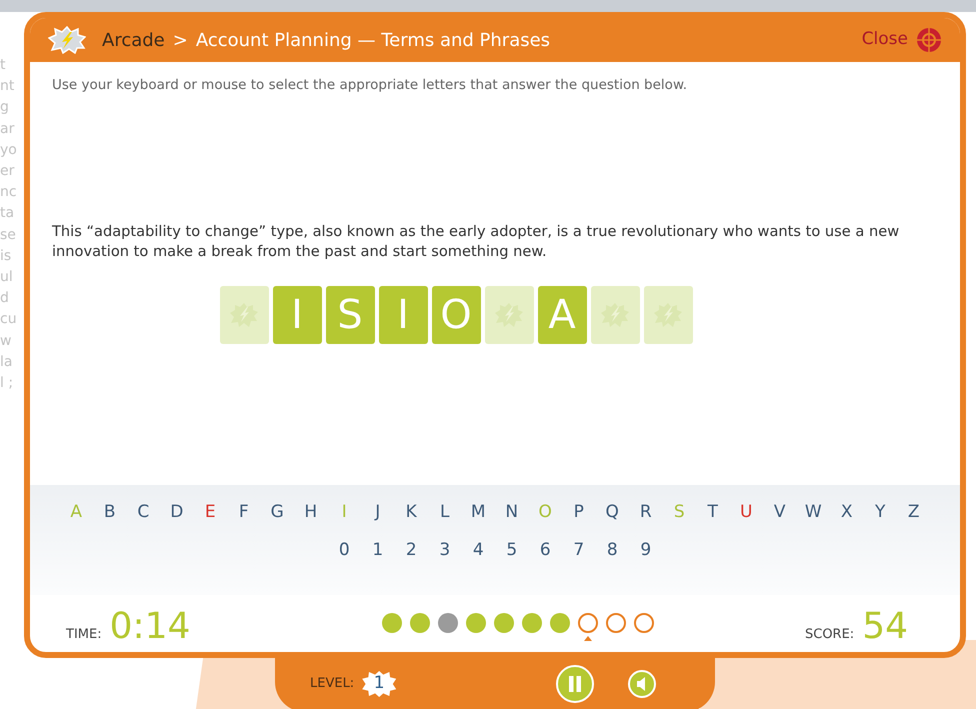  I want to click on breadcrumb-link: Arcade, so click(133, 40).